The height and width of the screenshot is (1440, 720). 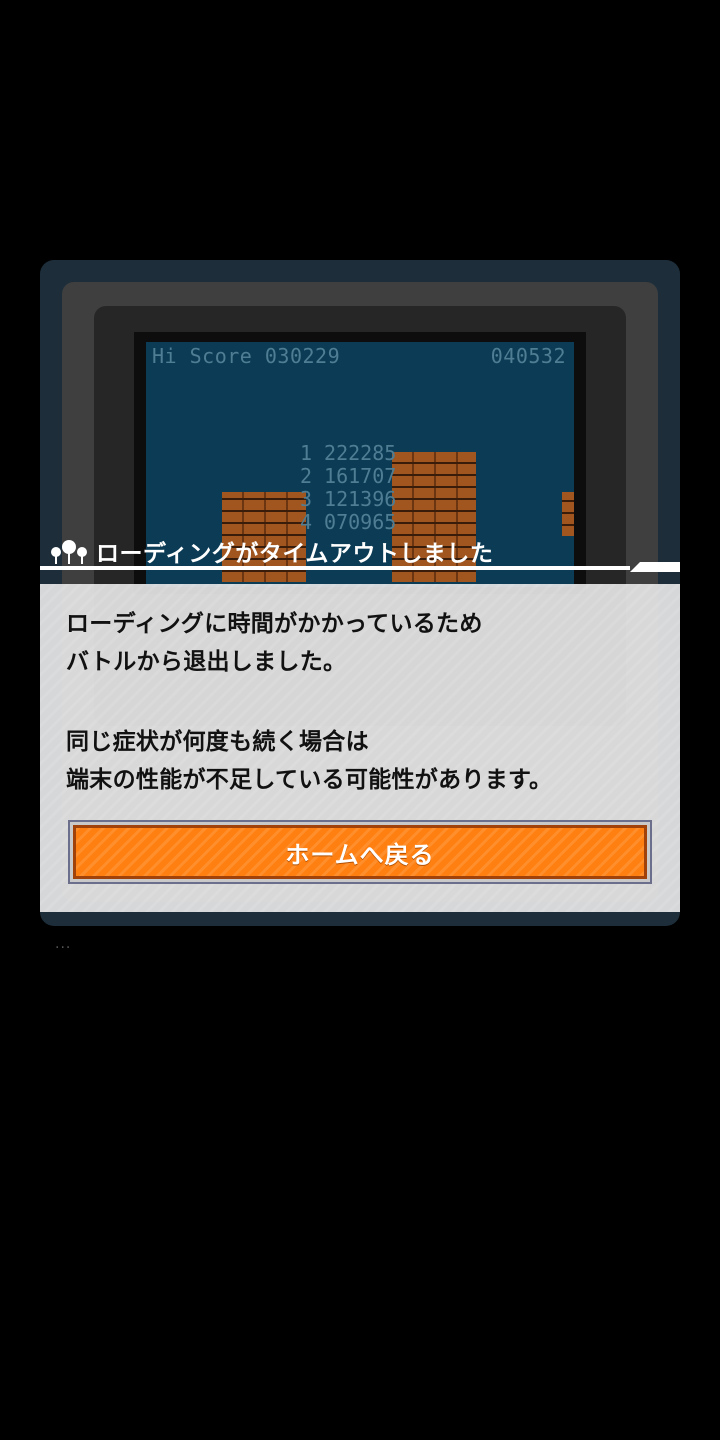 I want to click on message-line: バトルから退出しました。, so click(x=206, y=662).